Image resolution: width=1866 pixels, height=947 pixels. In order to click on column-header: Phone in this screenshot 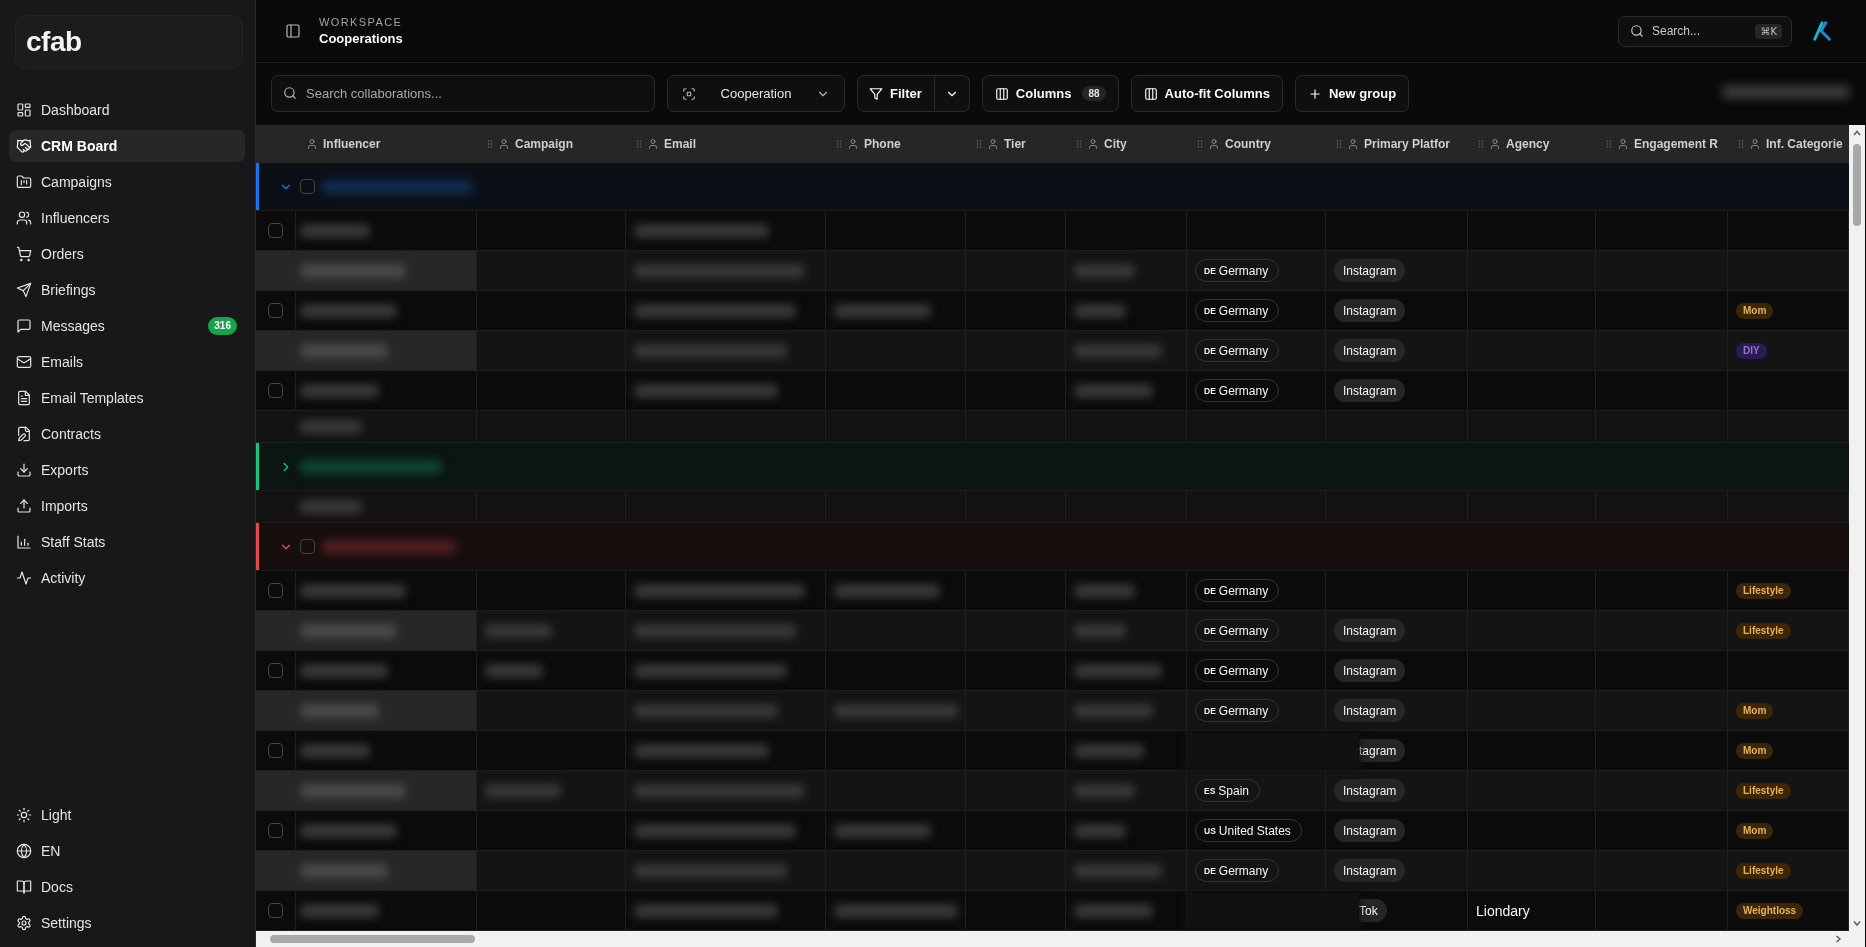, I will do `click(896, 144)`.